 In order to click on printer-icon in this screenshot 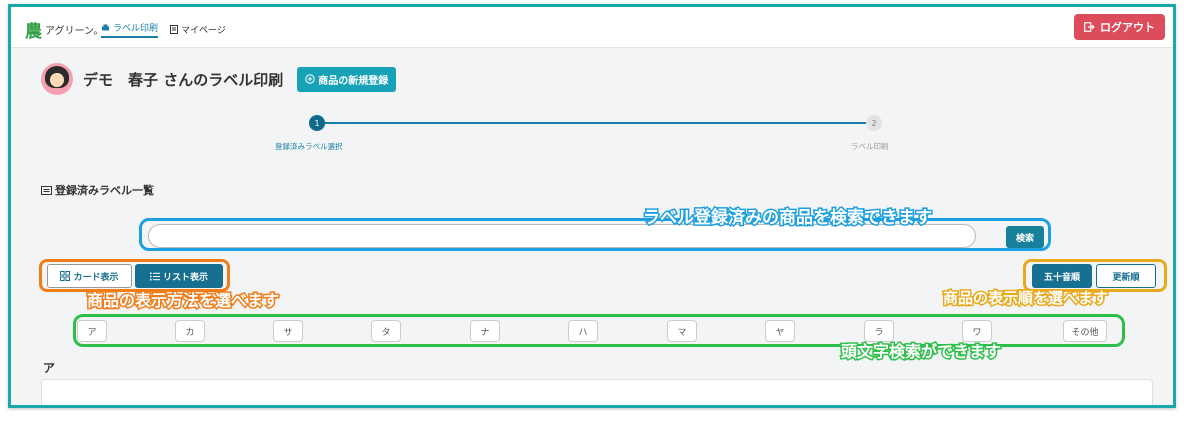, I will do `click(105, 27)`.